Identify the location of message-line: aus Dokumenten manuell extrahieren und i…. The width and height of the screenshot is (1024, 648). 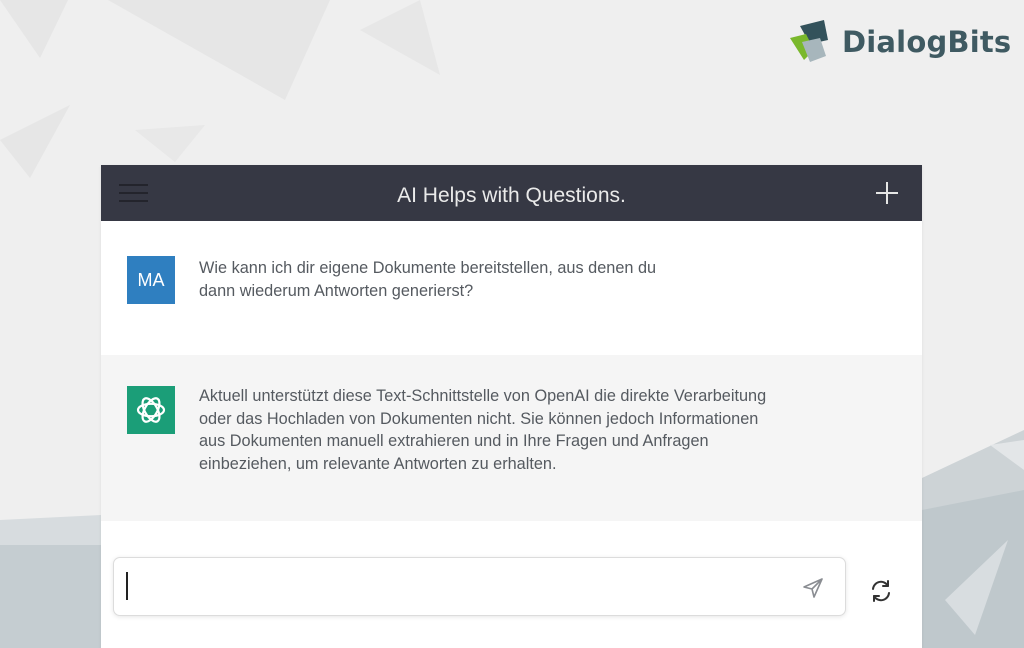
(454, 441).